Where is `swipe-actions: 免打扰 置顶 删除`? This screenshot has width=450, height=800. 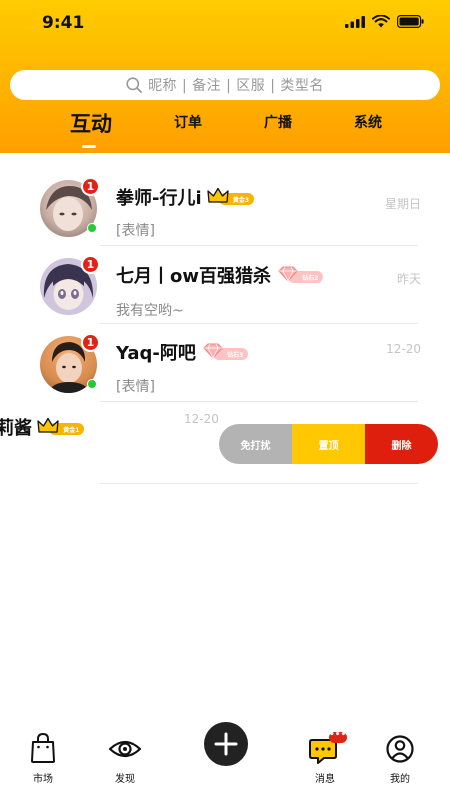 swipe-actions: 免打扰 置顶 删除 is located at coordinates (328, 444).